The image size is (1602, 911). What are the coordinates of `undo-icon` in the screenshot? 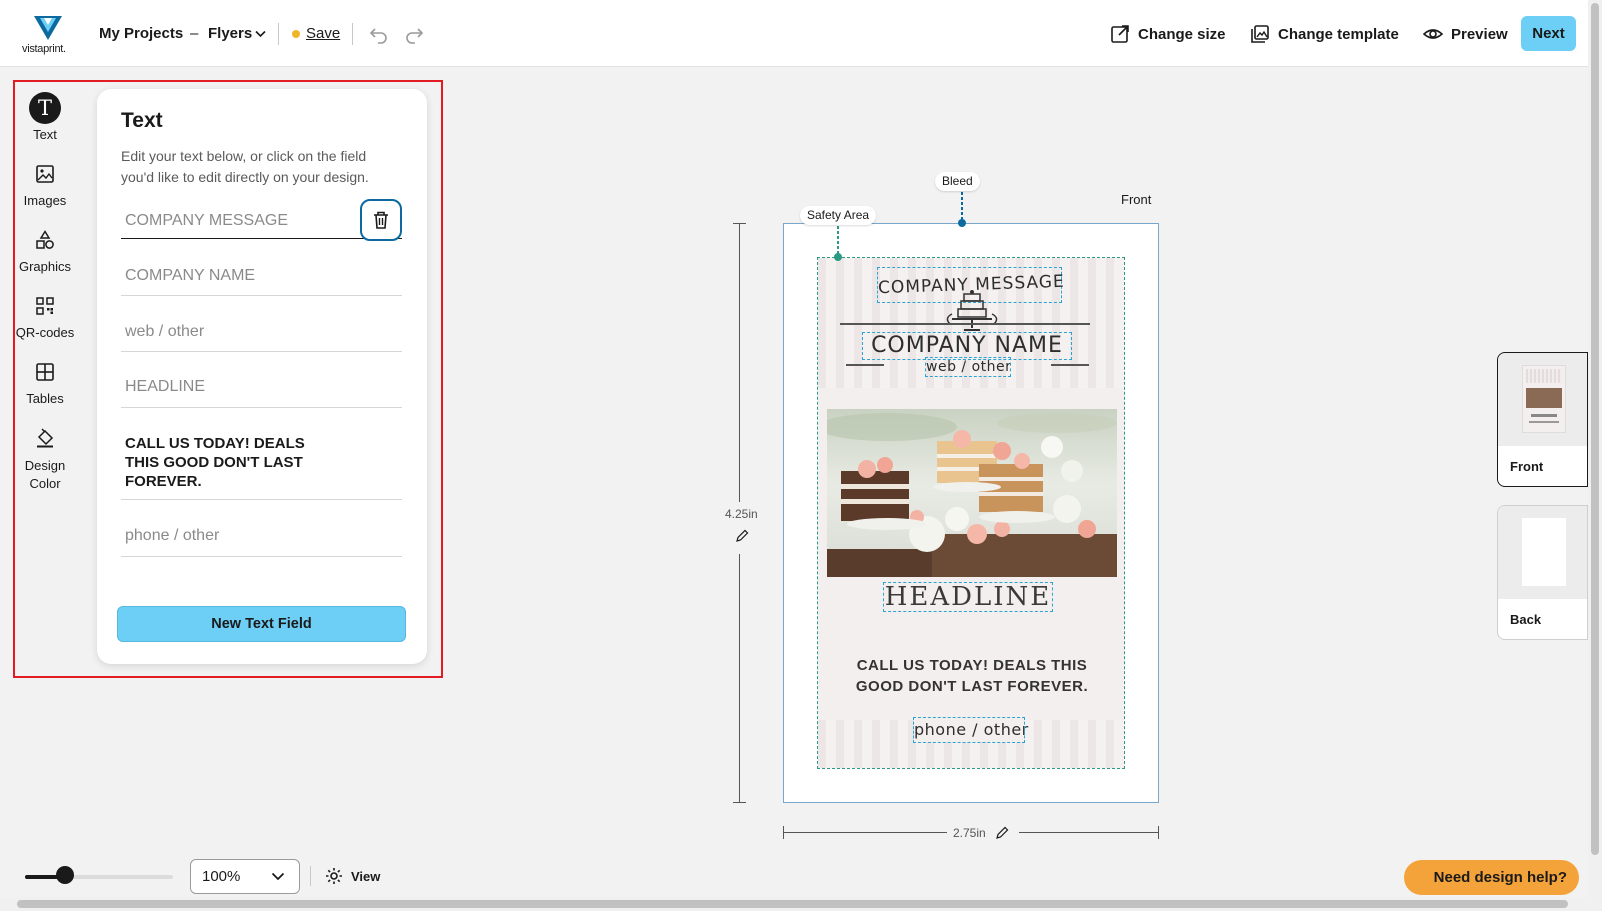 It's located at (379, 34).